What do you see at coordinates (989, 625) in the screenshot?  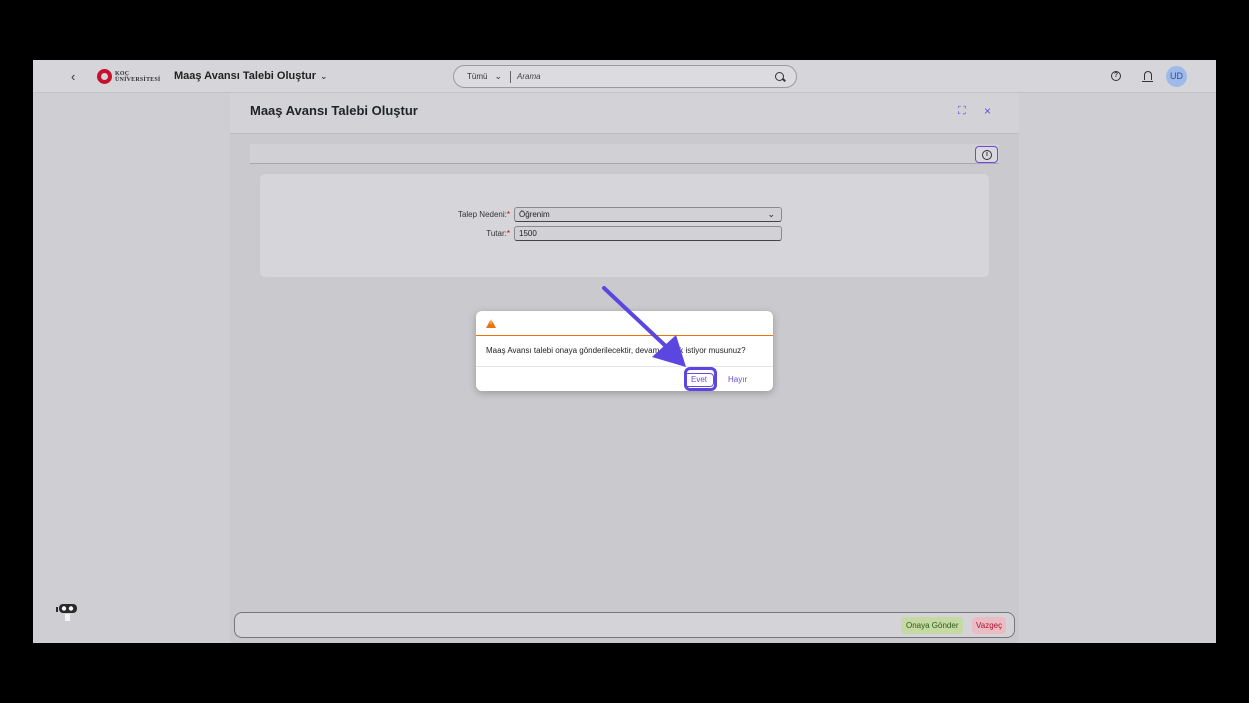 I see `cancel-button: Vazgeç` at bounding box center [989, 625].